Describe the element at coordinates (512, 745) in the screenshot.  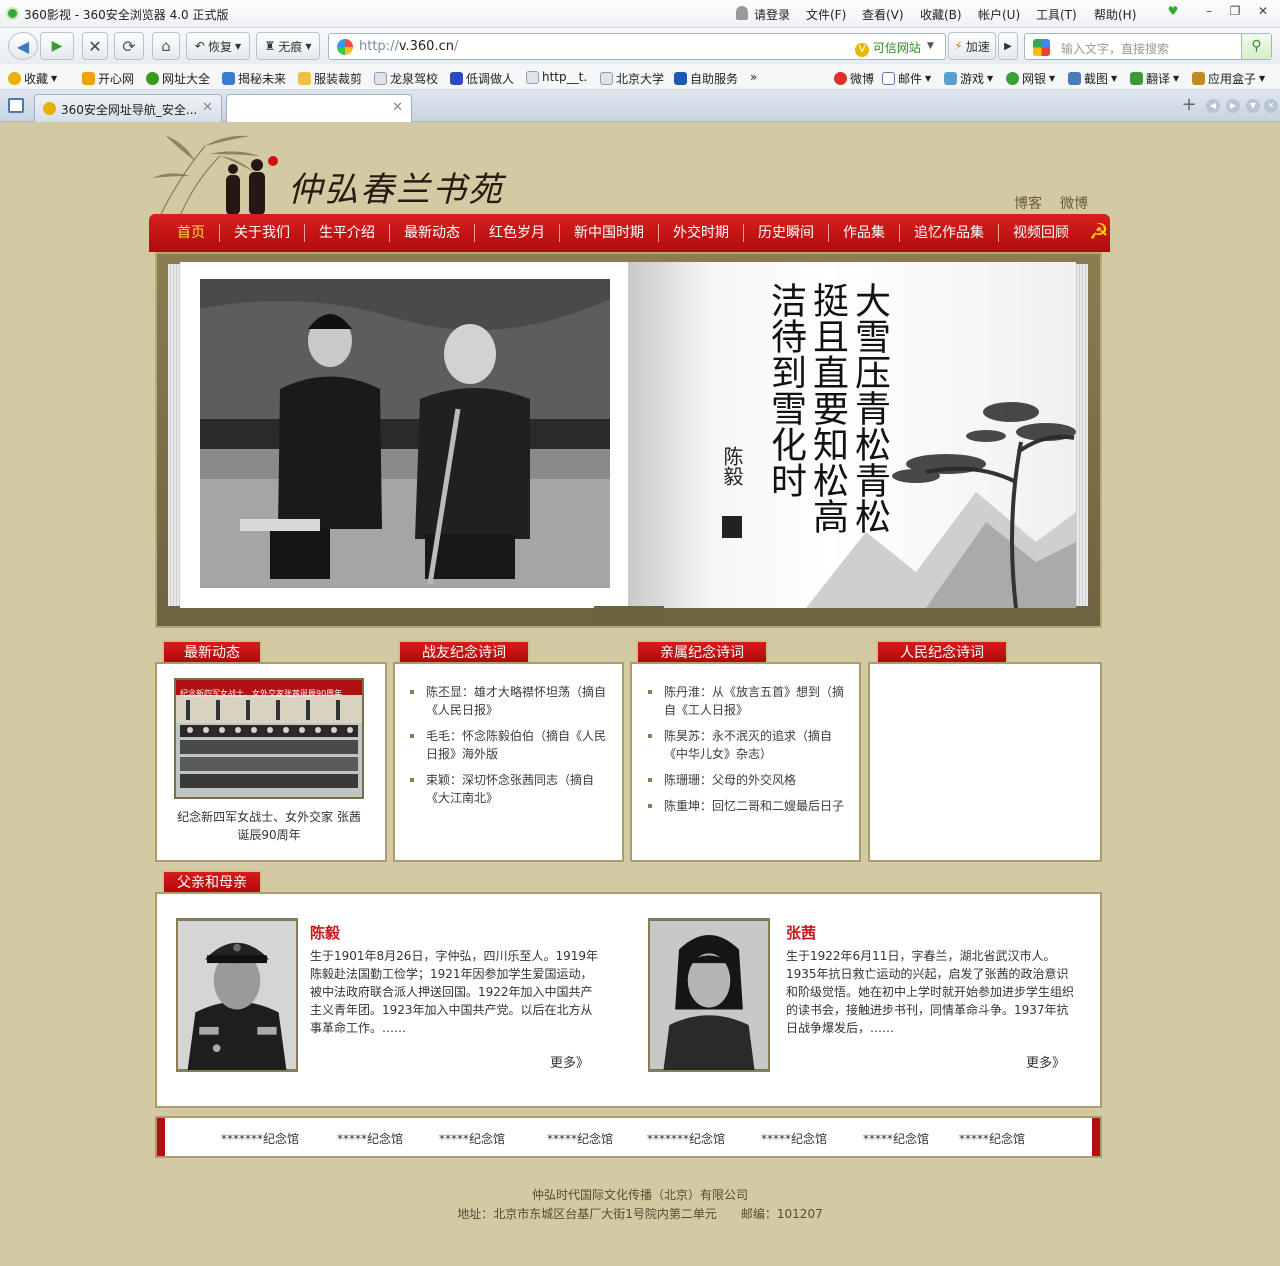
I see `list-item: 毛毛：怀念陈毅伯伯（摘自《人民日报》海外版` at that location.